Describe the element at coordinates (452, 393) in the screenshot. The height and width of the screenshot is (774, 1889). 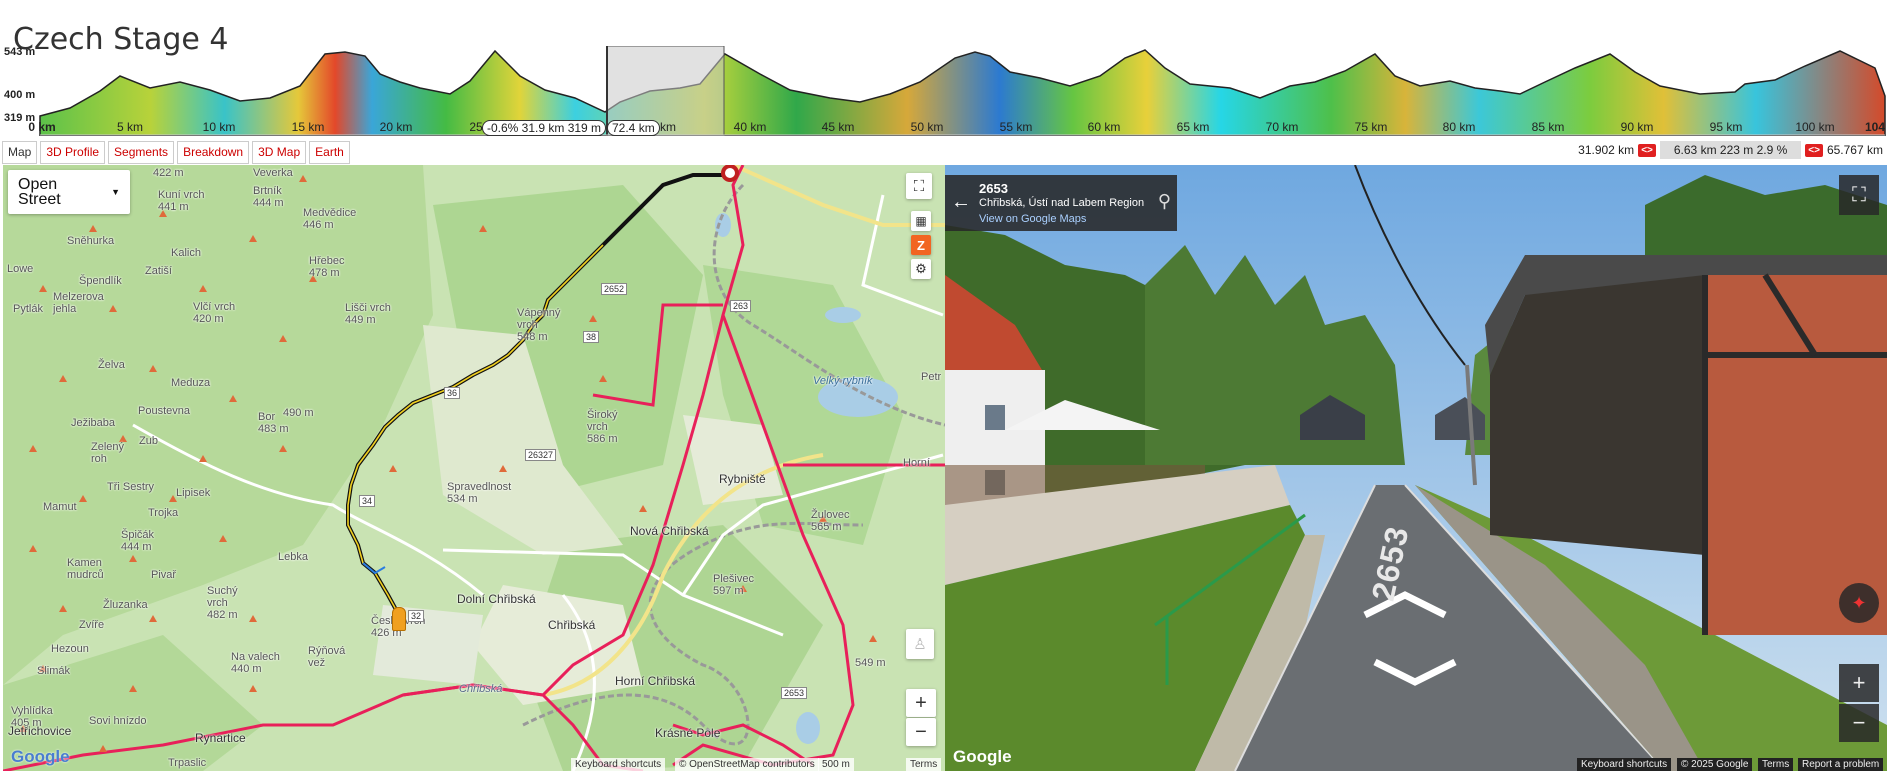
I see `road-number: 36` at that location.